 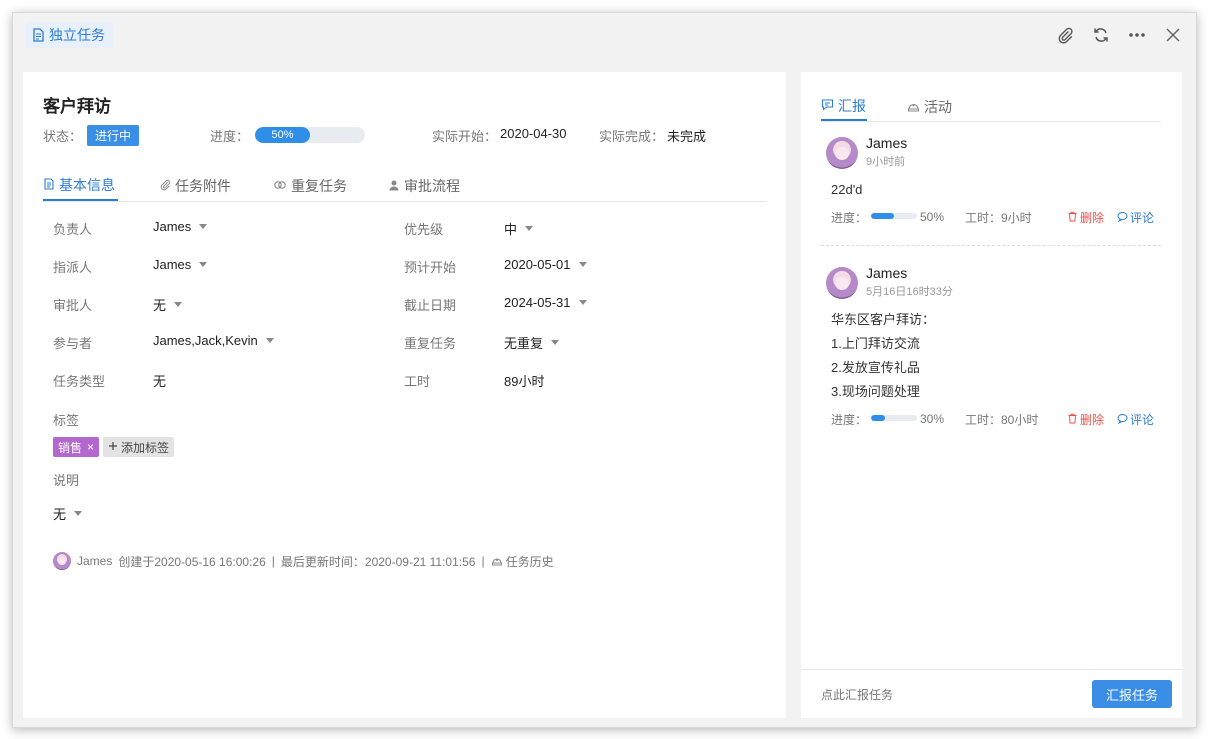 I want to click on tab-attachments: 任务附件, so click(x=195, y=186).